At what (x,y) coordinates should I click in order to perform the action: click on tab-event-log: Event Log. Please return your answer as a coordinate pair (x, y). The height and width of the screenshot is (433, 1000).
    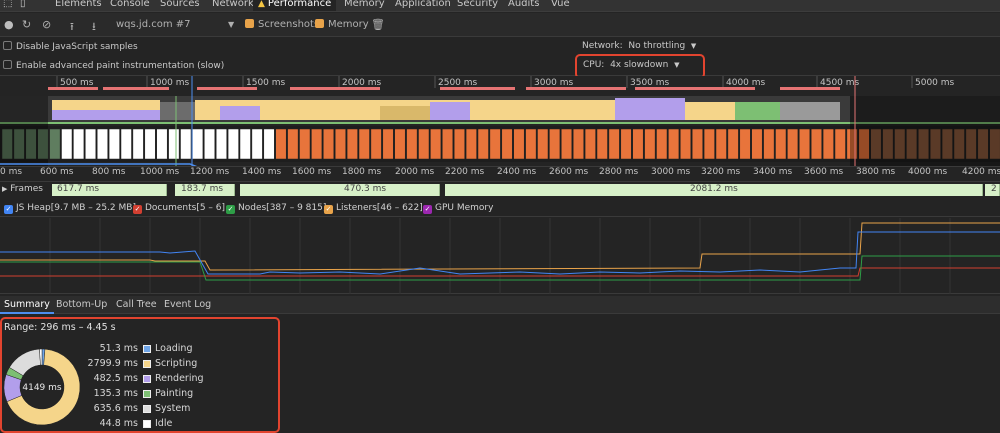
    Looking at the image, I should click on (187, 305).